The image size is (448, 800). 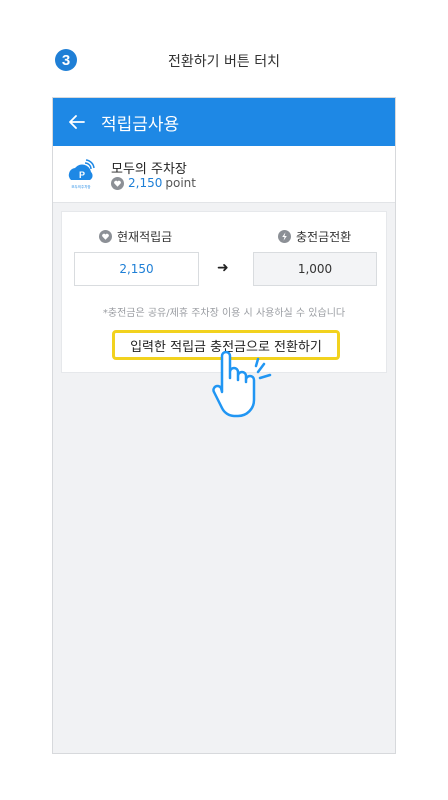 I want to click on notice-text: *충전금은 공유/제휴 주차장 이용 시 사용하실 수 있습니다, so click(x=224, y=313).